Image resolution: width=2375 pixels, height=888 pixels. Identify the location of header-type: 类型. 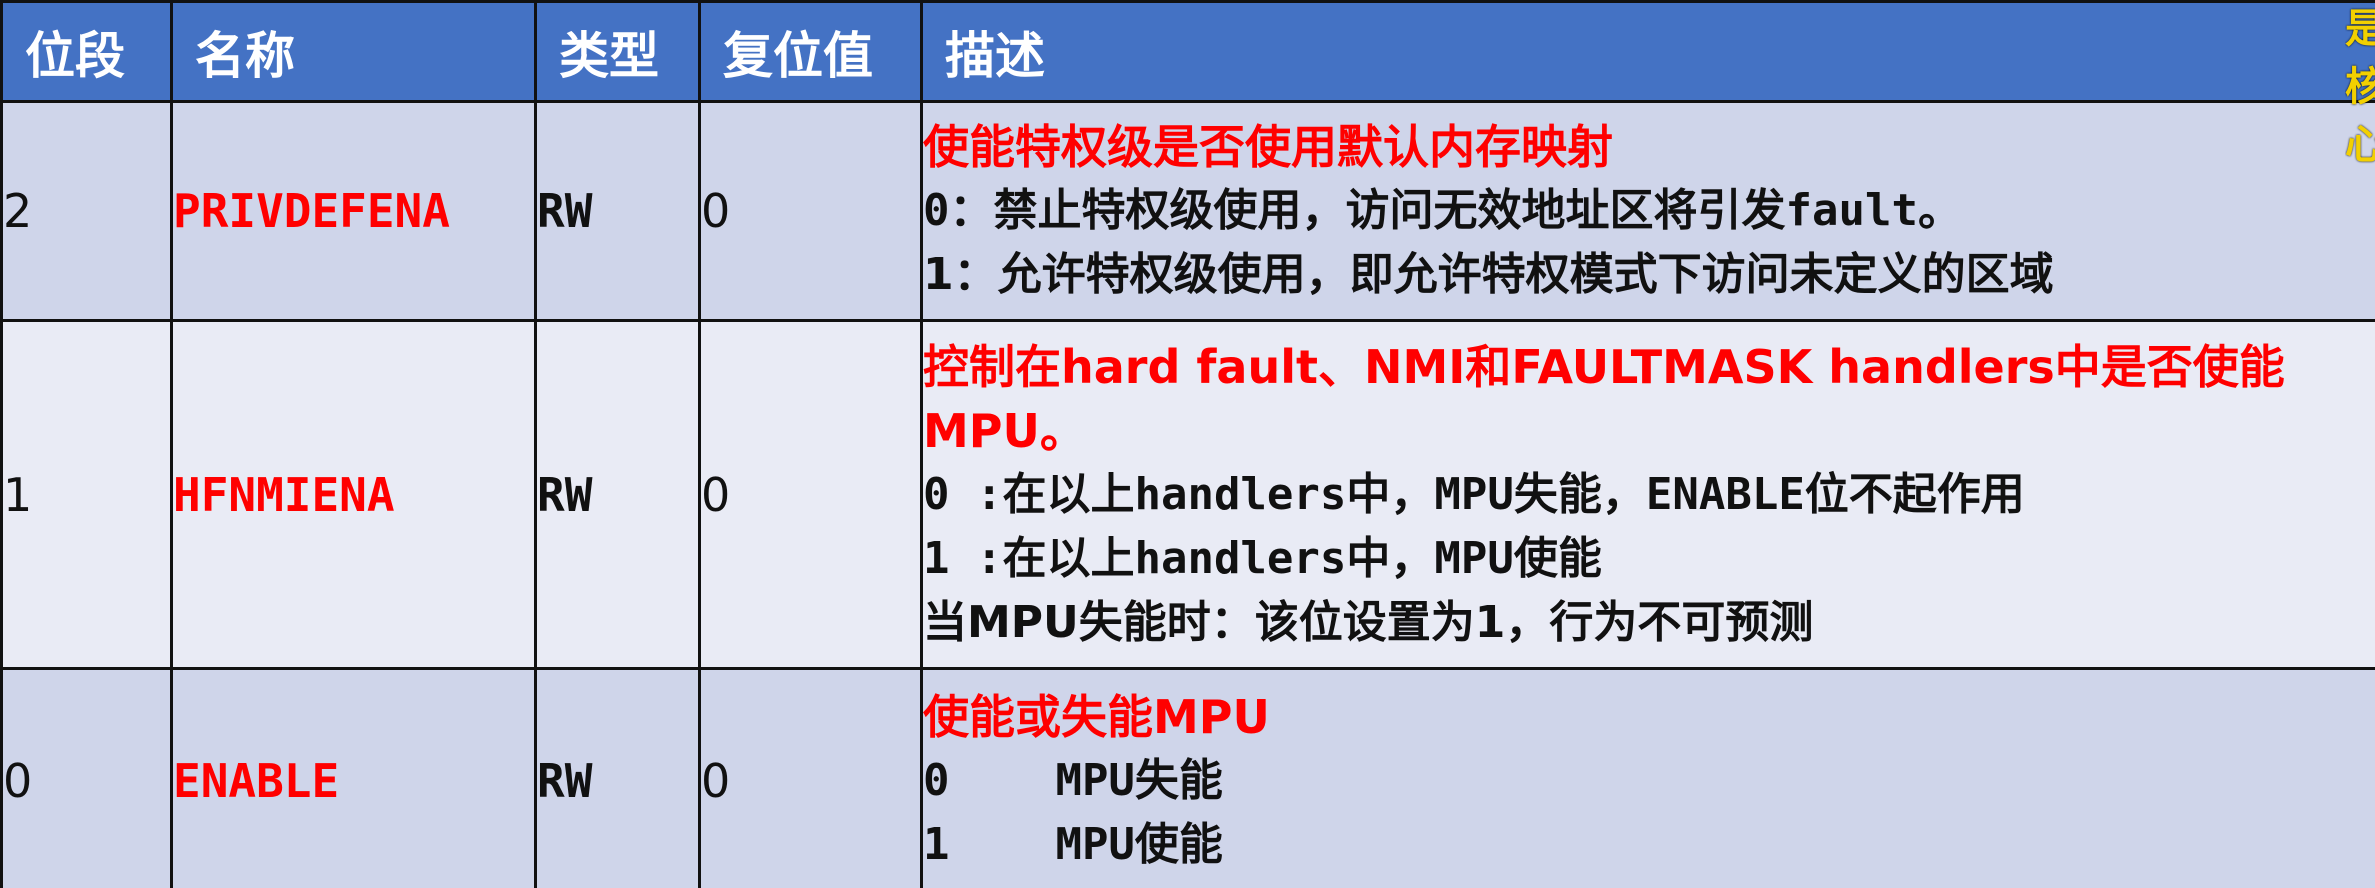
(617, 51).